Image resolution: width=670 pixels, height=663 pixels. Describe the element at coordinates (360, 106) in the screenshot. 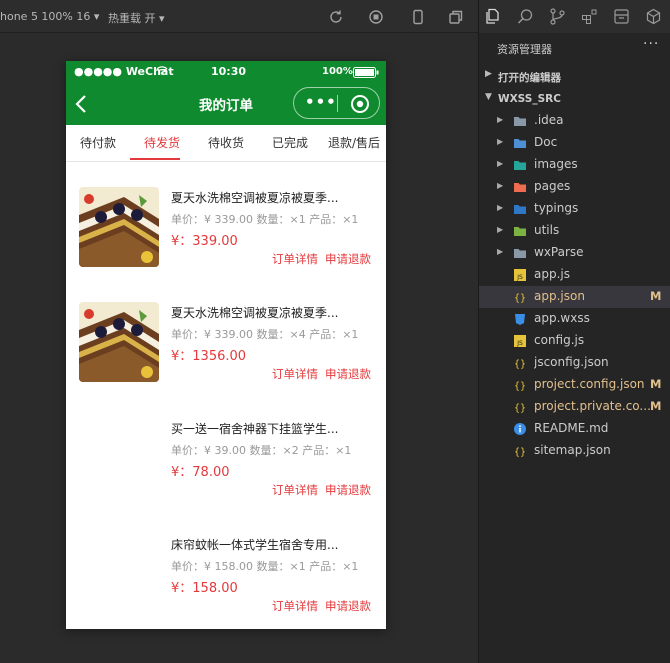

I see `close-target-icon` at that location.